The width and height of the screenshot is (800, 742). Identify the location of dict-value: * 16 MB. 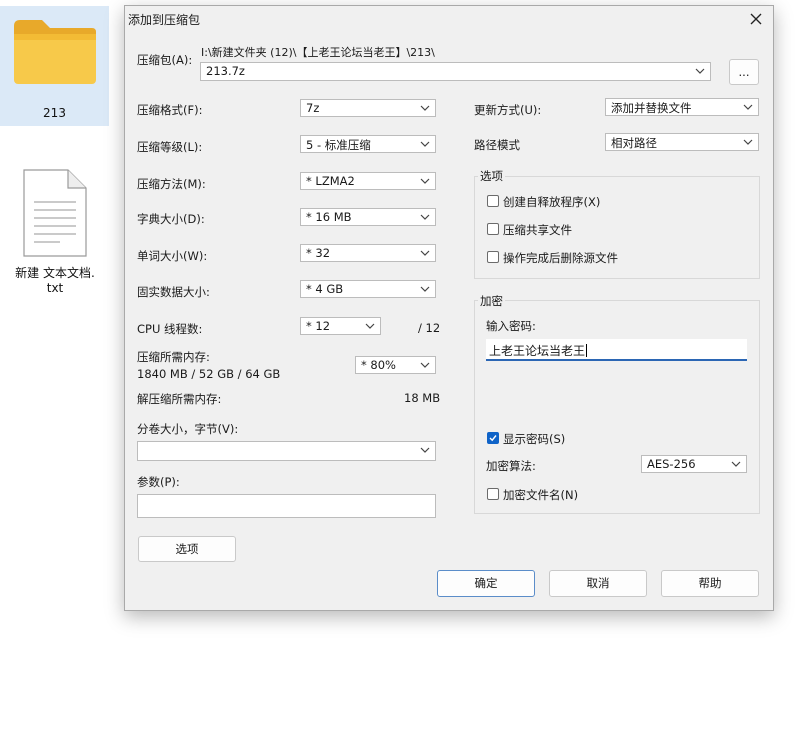
(329, 217).